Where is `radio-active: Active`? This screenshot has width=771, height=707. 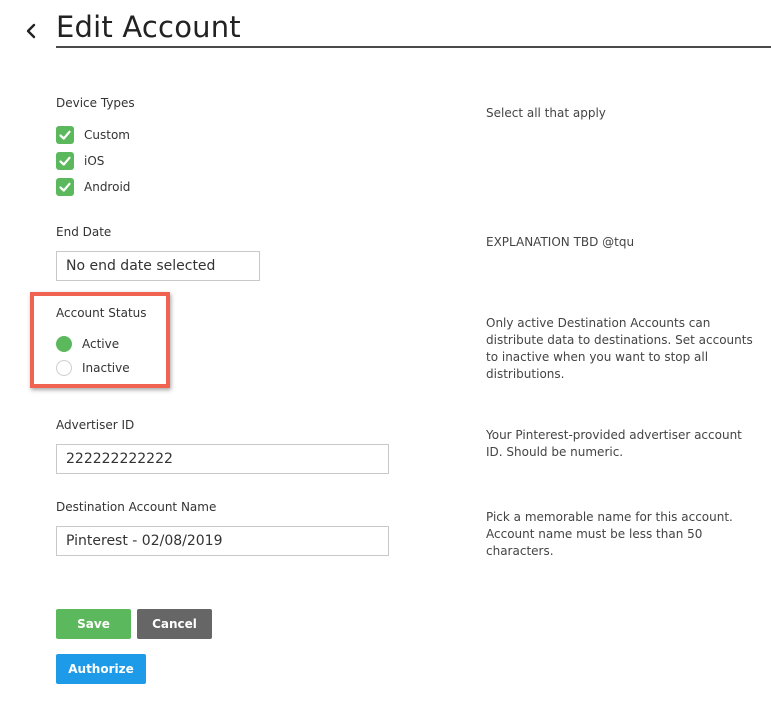 radio-active: Active is located at coordinates (87, 344).